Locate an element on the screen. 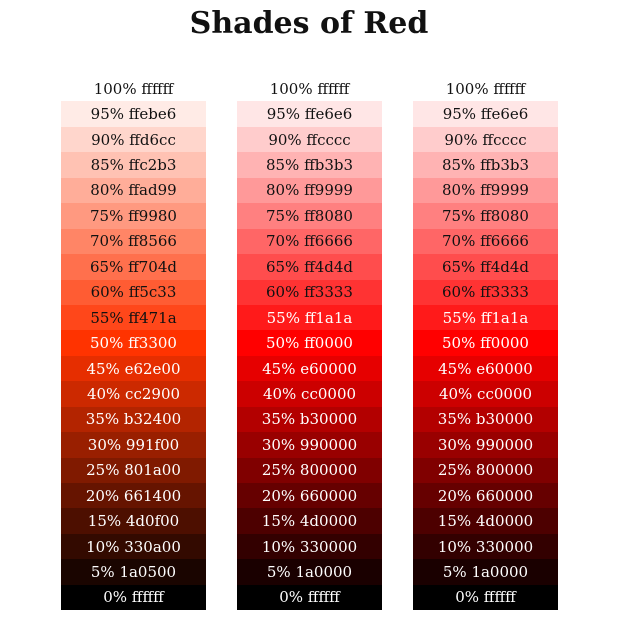 The image size is (618, 628). shade-swatch: 45% e62e00 is located at coordinates (133, 368).